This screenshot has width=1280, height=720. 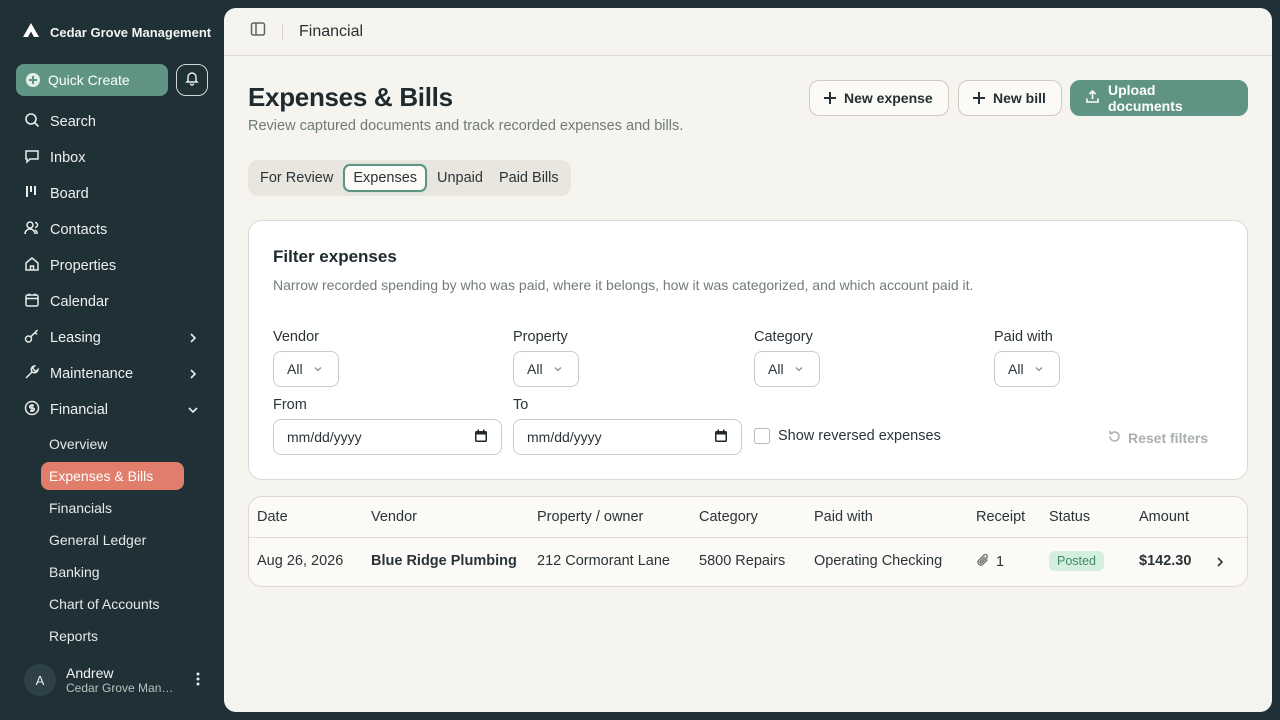 I want to click on sidebar-item-label: Search, so click(x=73, y=122).